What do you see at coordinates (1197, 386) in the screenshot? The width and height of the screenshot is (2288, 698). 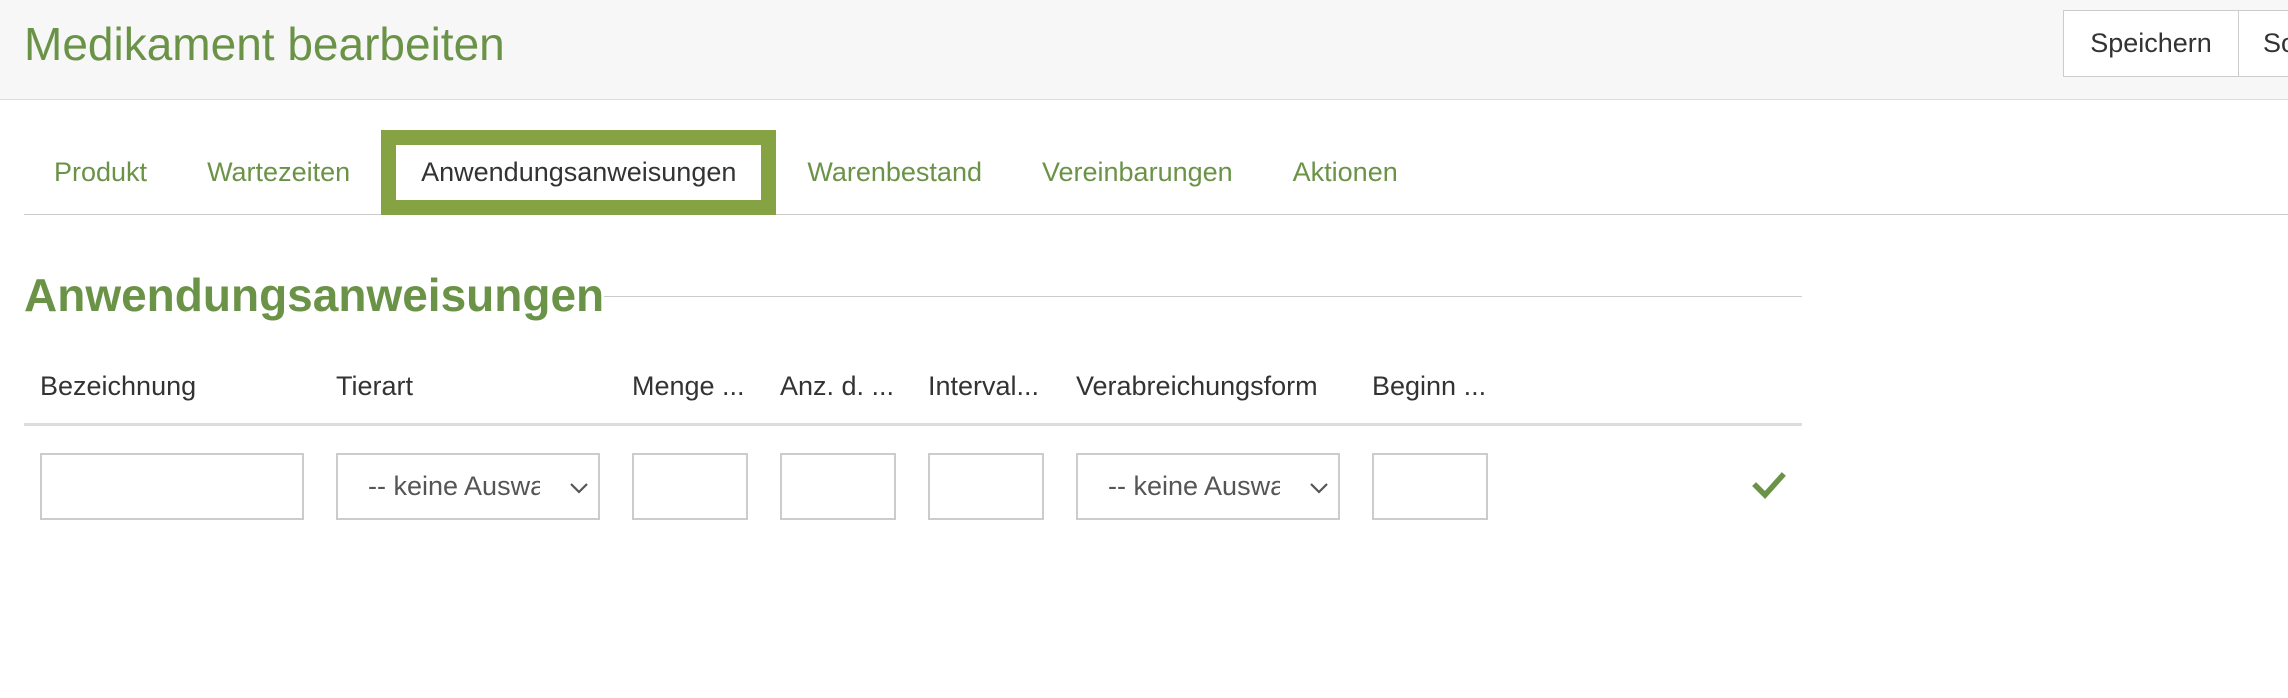 I see `column-header-verabreichungsform: Verabreichungsform` at bounding box center [1197, 386].